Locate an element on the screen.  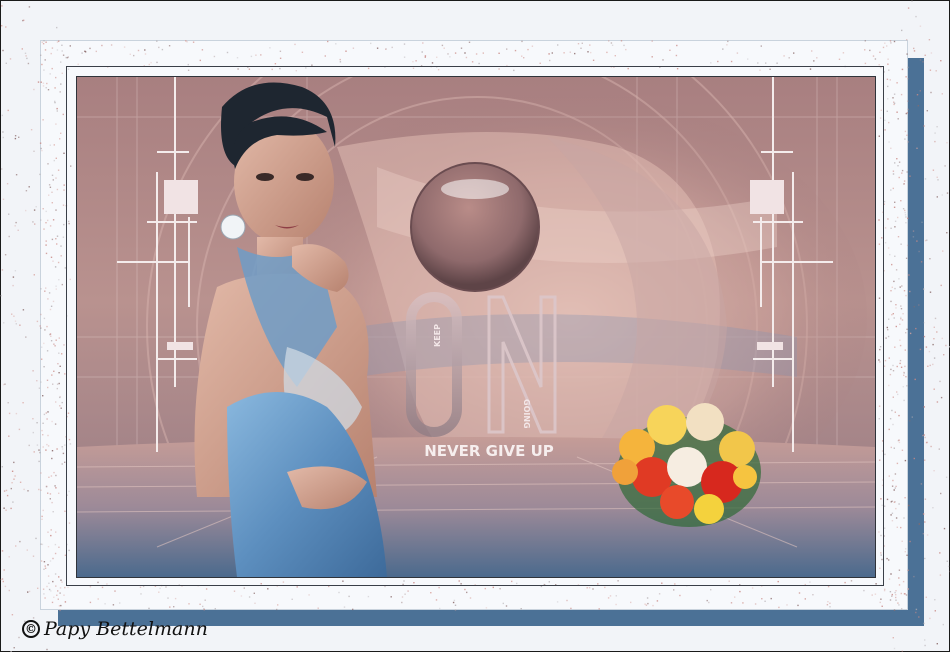
going-label: GOING is located at coordinates (526, 414).